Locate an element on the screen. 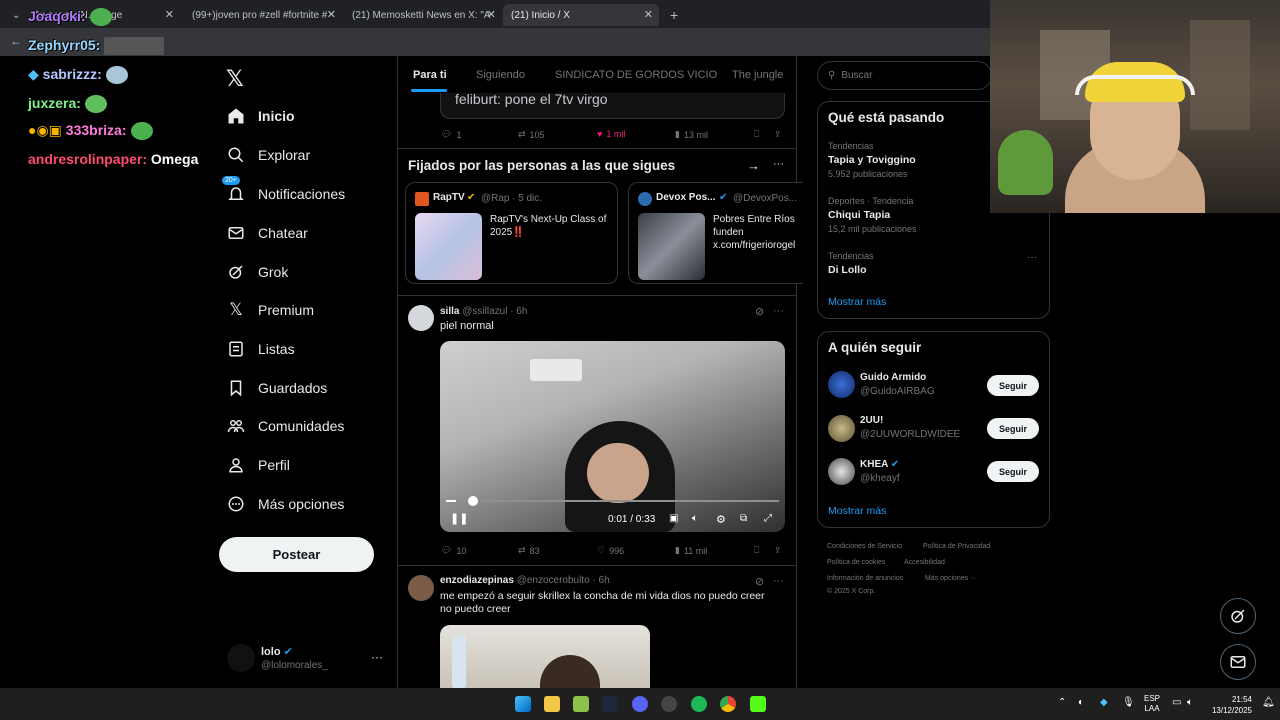 This screenshot has height=720, width=1280. pause-icon: ❚❚ is located at coordinates (459, 518).